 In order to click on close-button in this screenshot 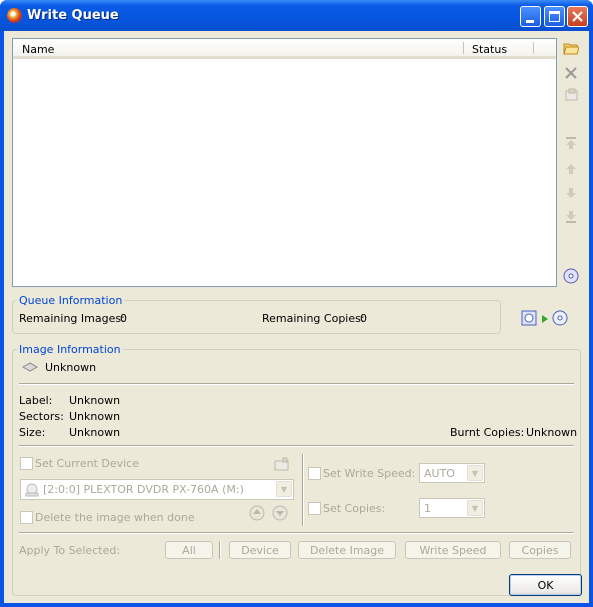, I will do `click(577, 16)`.